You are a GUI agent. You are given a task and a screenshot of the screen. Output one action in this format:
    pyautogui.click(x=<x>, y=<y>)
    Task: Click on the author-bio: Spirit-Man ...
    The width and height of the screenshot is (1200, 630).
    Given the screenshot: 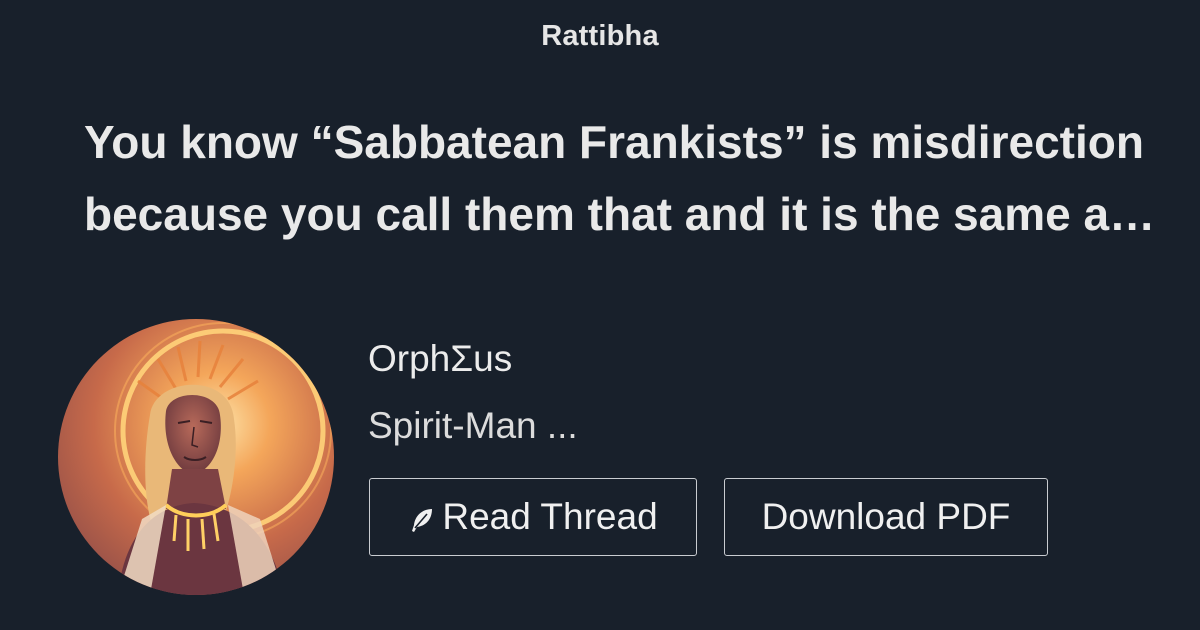 What is the action you would take?
    pyautogui.click(x=473, y=425)
    